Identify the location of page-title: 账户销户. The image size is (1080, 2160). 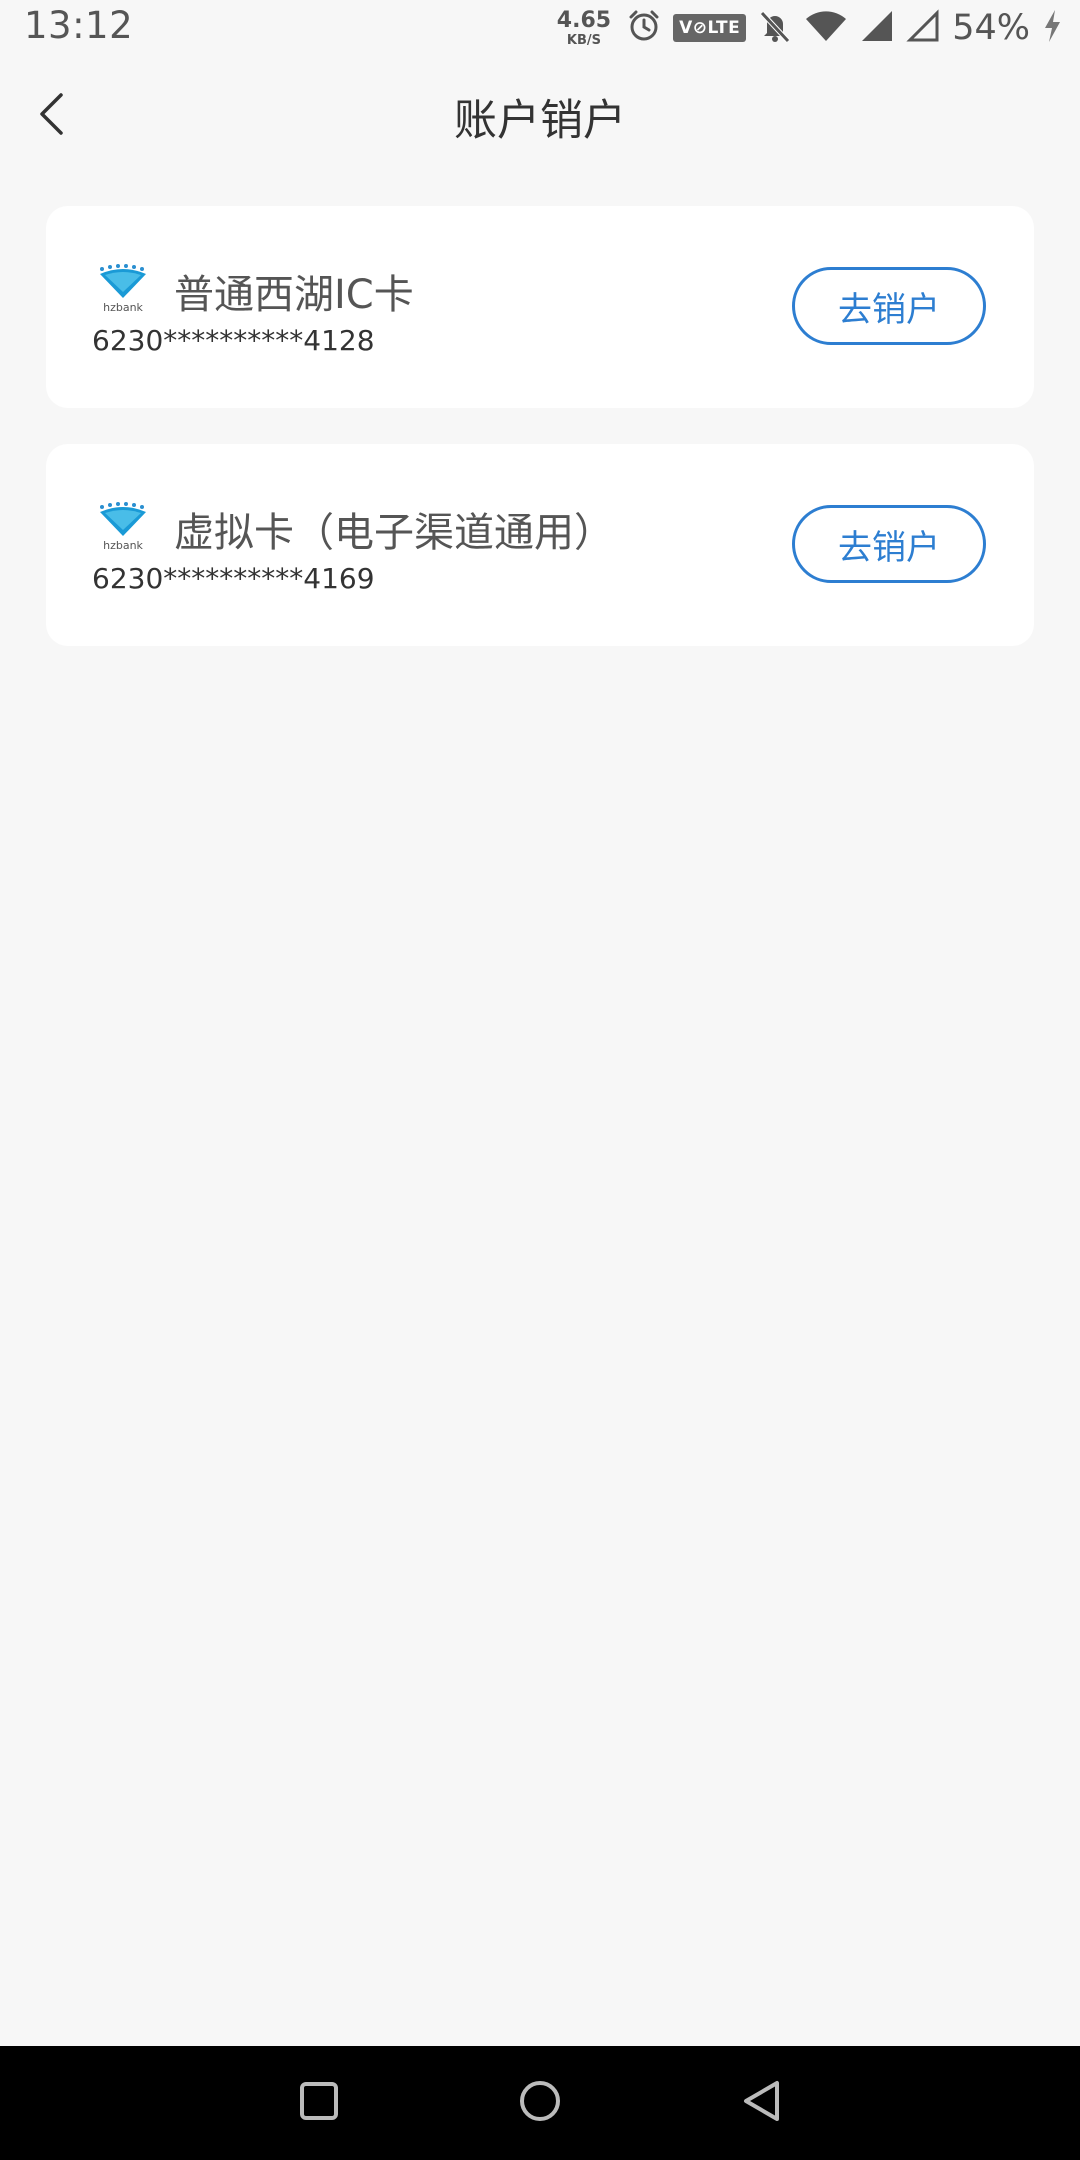
(540, 121).